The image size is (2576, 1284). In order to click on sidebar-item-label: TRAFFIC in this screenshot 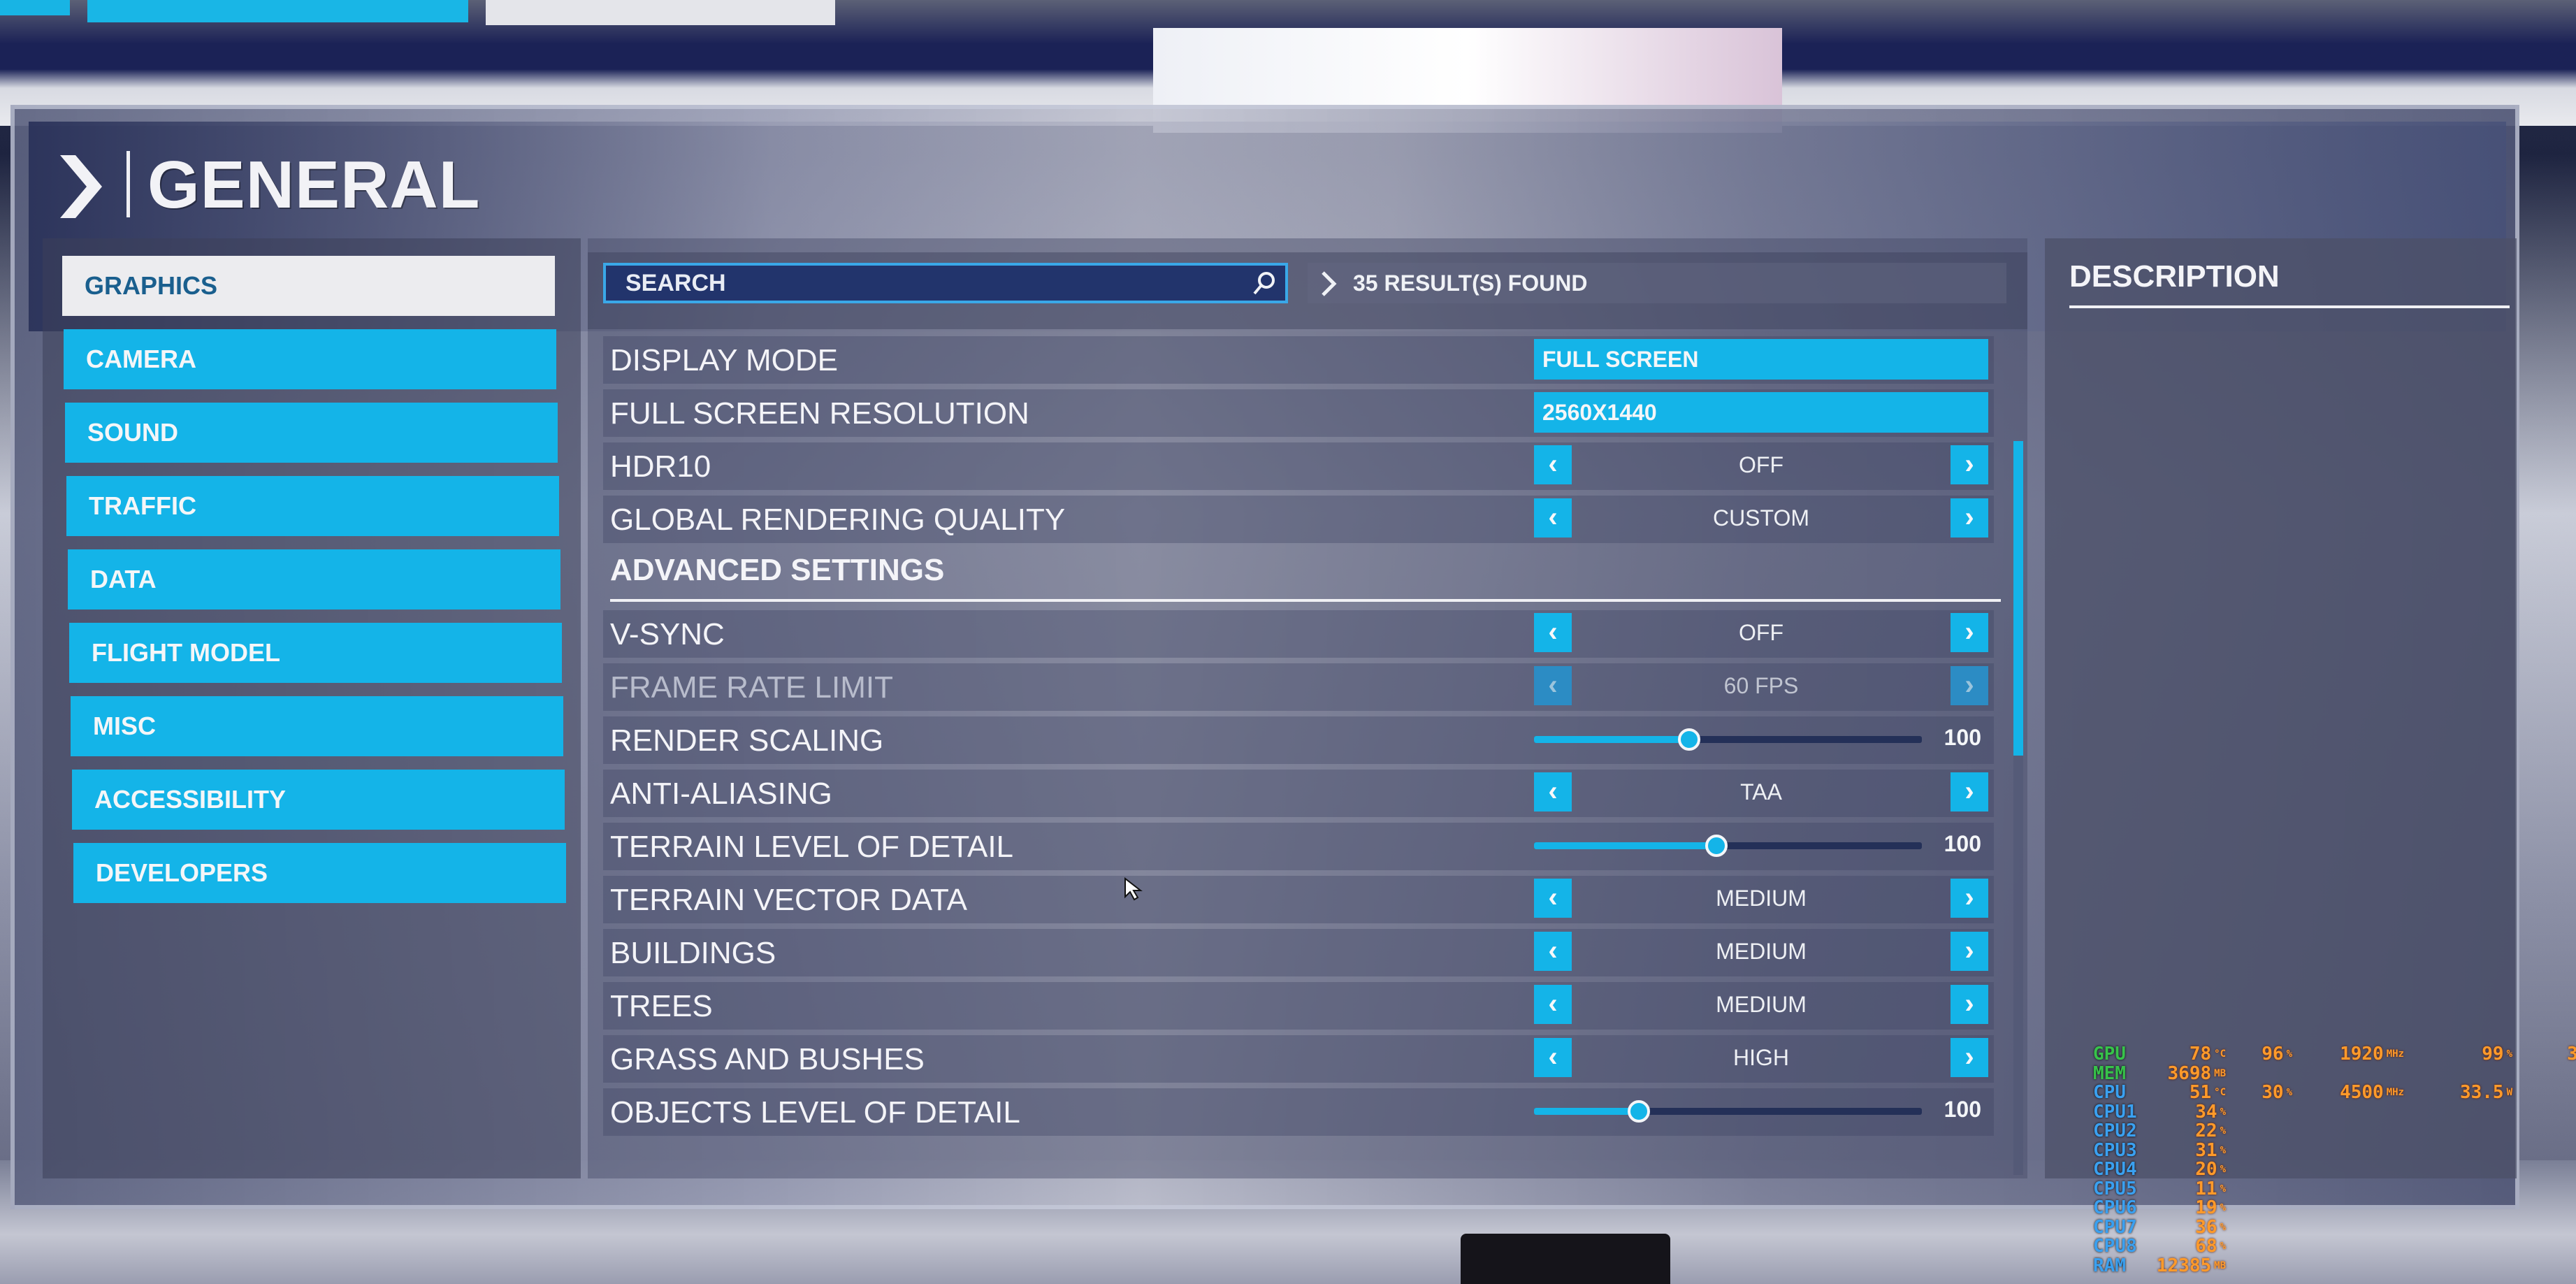, I will do `click(142, 505)`.